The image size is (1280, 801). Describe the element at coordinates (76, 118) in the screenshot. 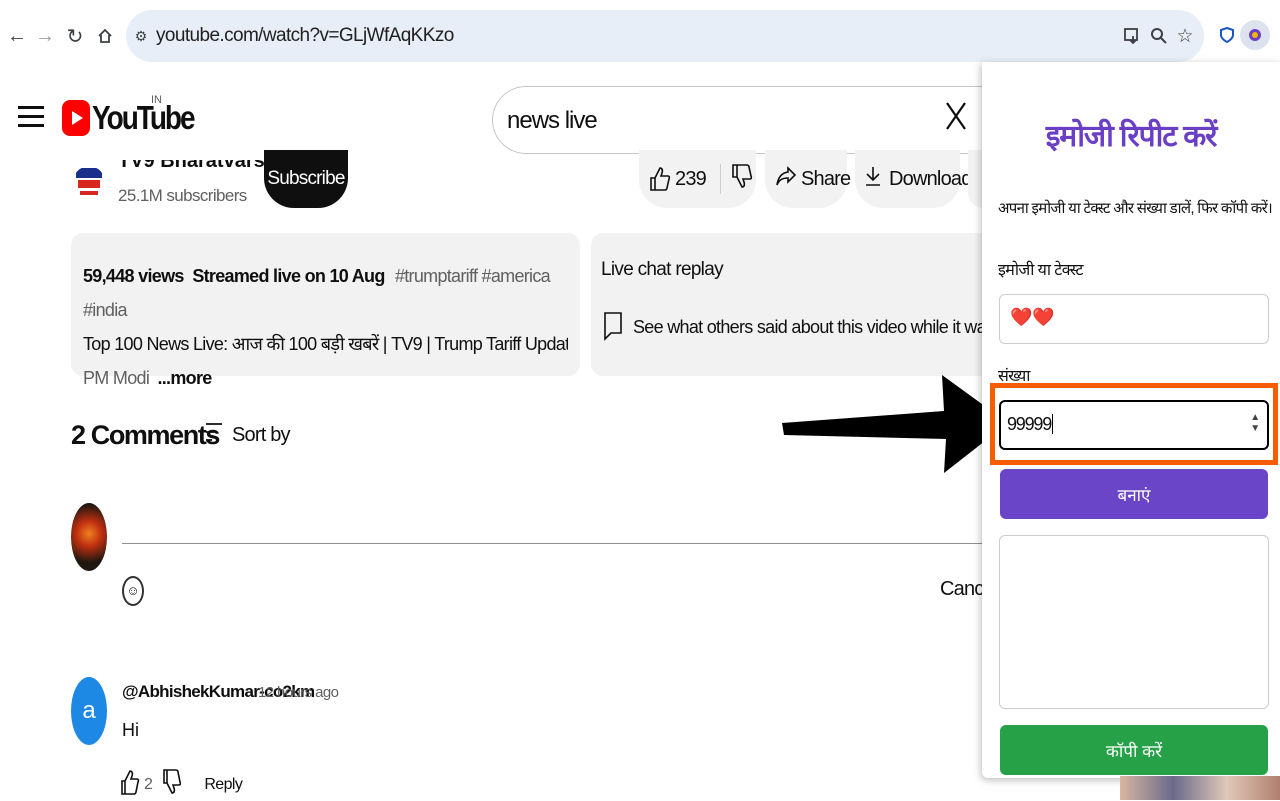

I see `youtube-play-icon` at that location.